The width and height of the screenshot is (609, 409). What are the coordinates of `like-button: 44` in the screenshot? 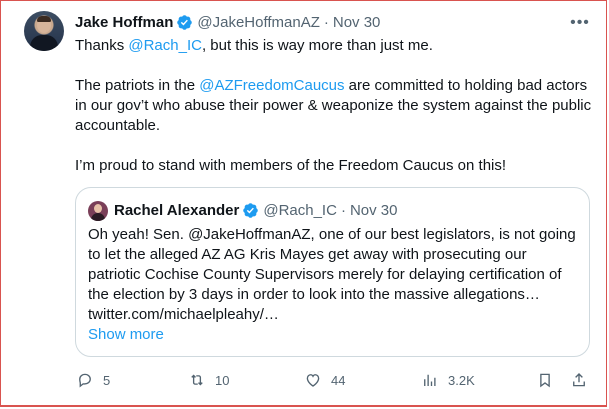 It's located at (324, 380).